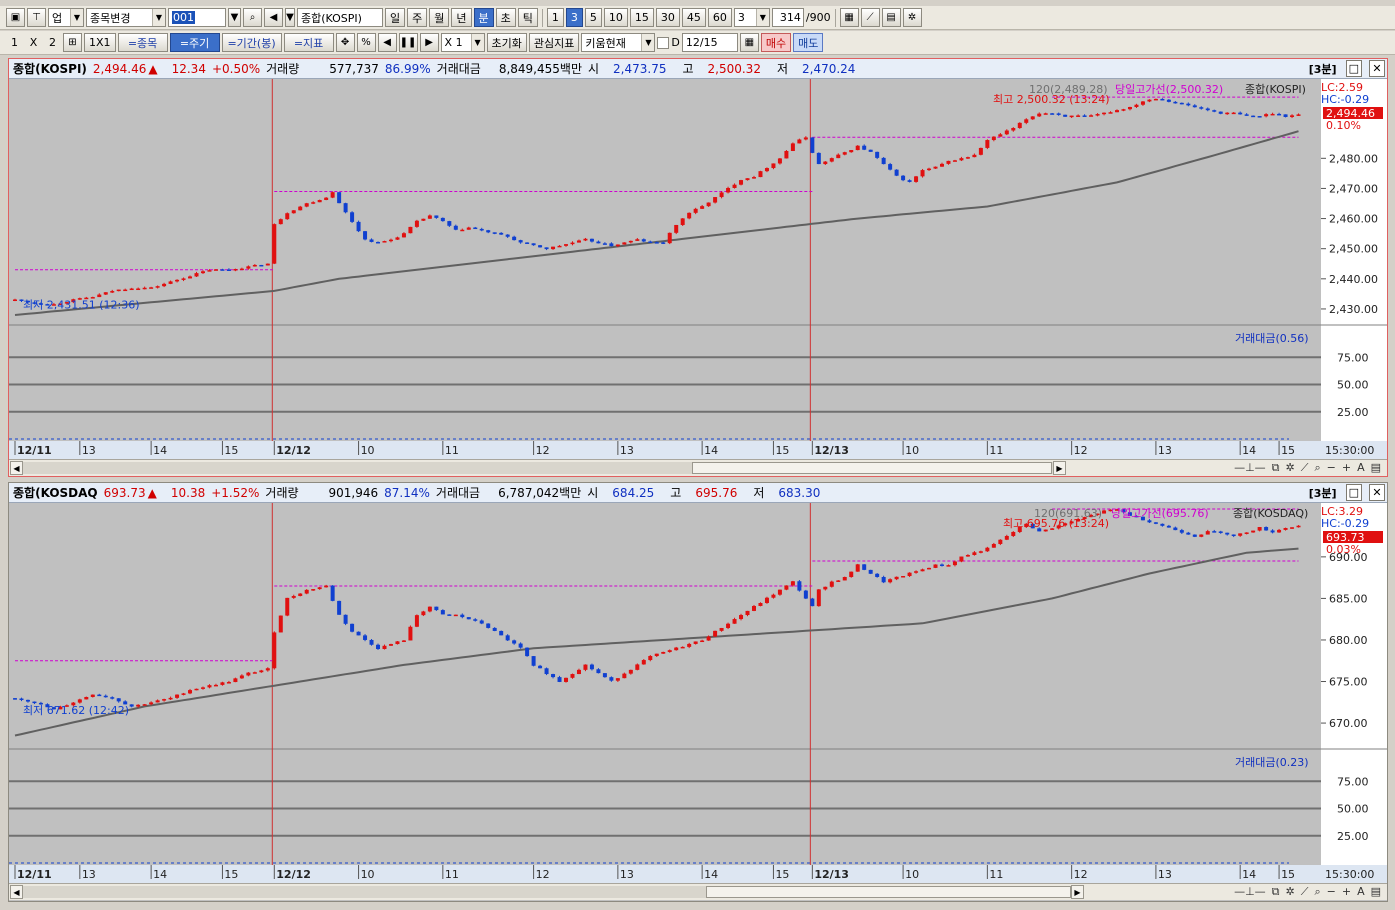  Describe the element at coordinates (693, 17) in the screenshot. I see `minute-45: 45` at that location.